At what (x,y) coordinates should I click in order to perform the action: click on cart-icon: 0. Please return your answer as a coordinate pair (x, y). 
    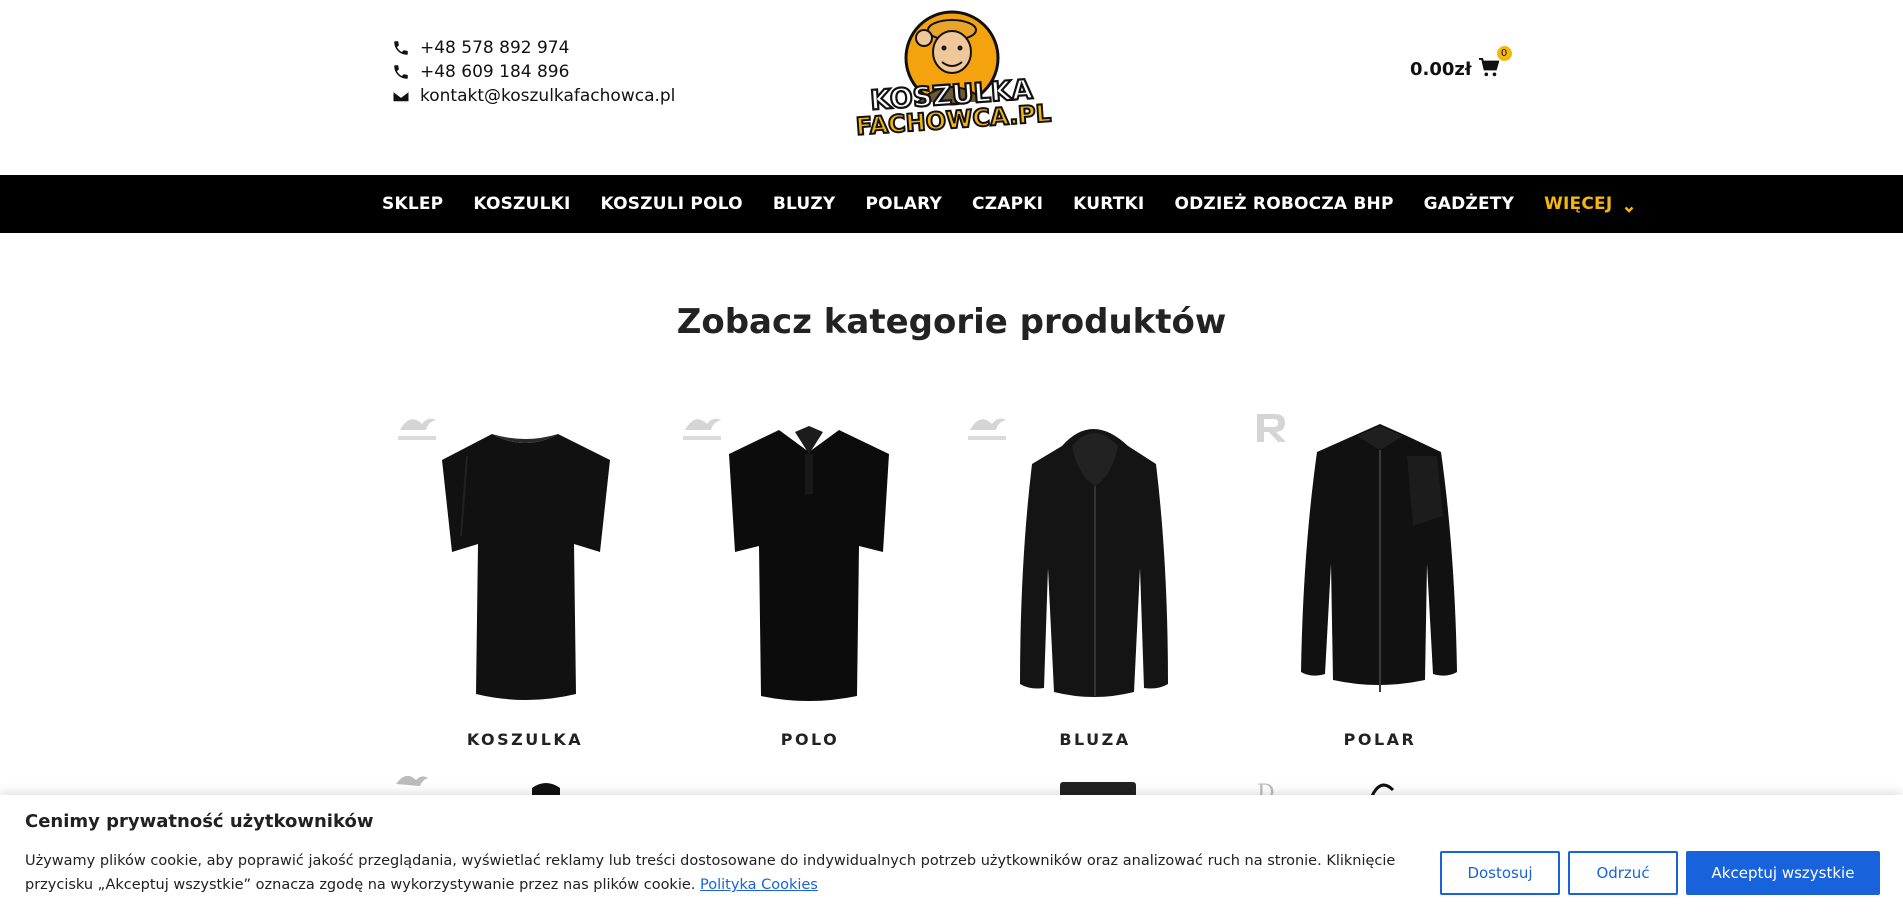
    Looking at the image, I should click on (1495, 63).